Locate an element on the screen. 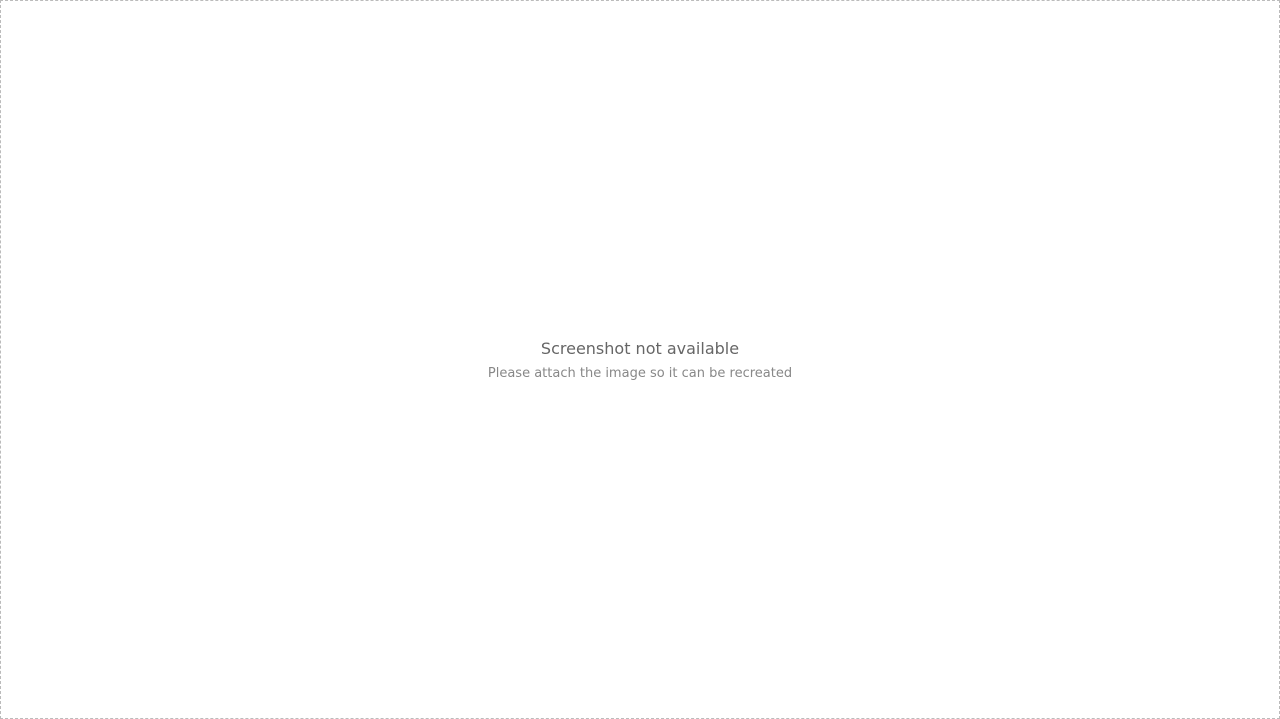 The height and width of the screenshot is (719, 1280). notice-message: Screenshot not available is located at coordinates (640, 348).